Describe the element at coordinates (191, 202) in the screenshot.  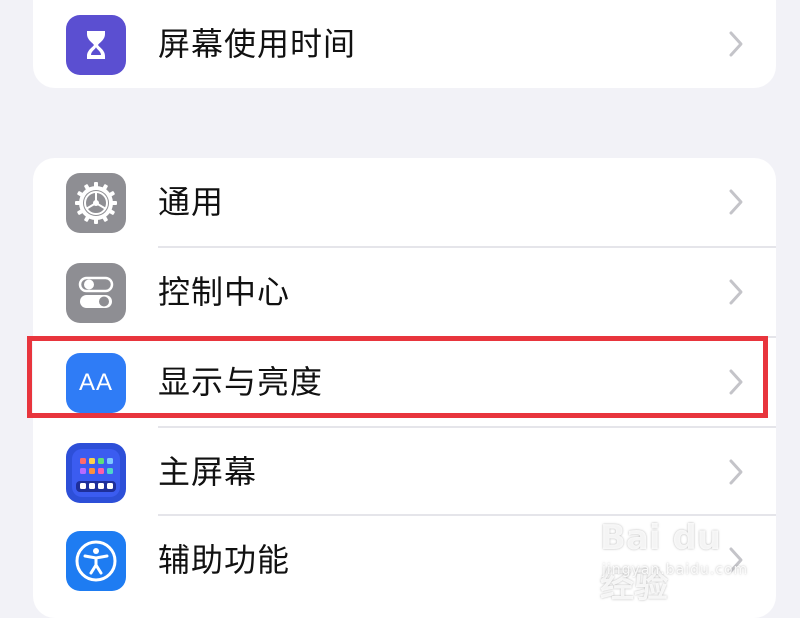
I see `settings-row-label: 通用` at that location.